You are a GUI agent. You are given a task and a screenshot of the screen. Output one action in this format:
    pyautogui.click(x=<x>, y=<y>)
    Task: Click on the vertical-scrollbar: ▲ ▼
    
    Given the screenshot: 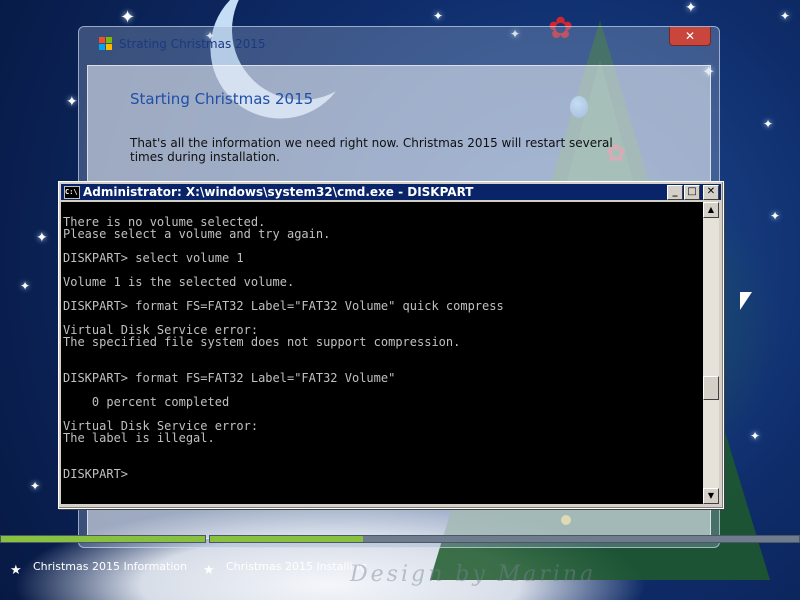 What is the action you would take?
    pyautogui.click(x=711, y=353)
    